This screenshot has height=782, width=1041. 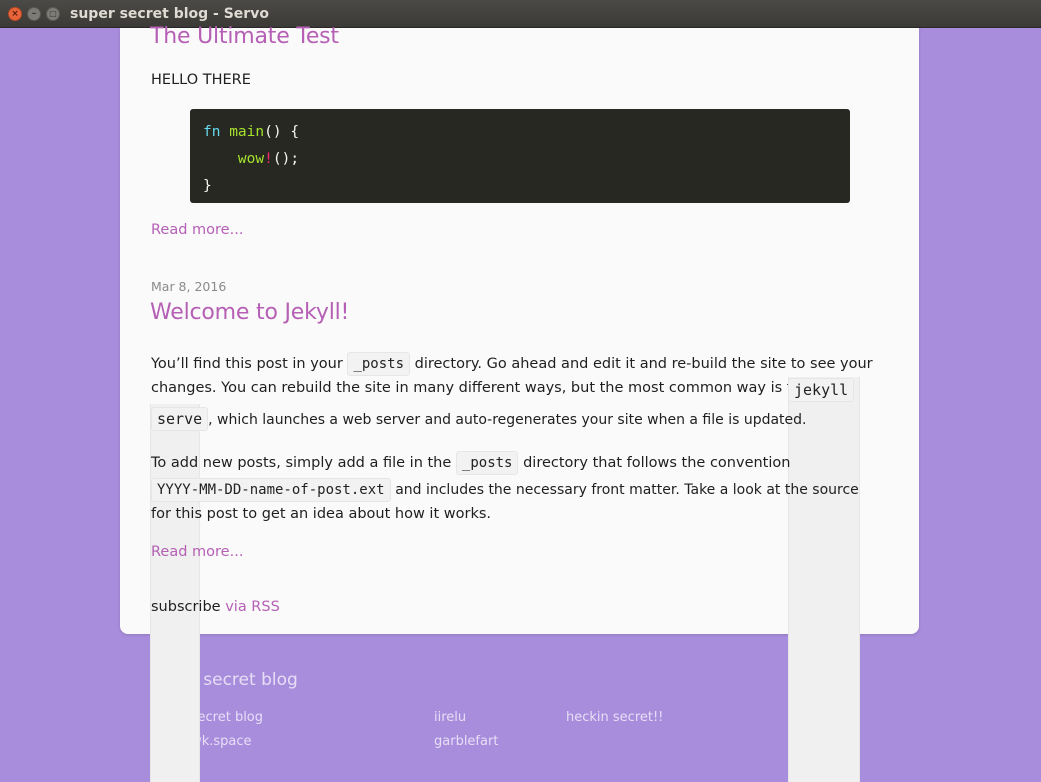 What do you see at coordinates (466, 741) in the screenshot?
I see `footer-link-garblefart: garblefart` at bounding box center [466, 741].